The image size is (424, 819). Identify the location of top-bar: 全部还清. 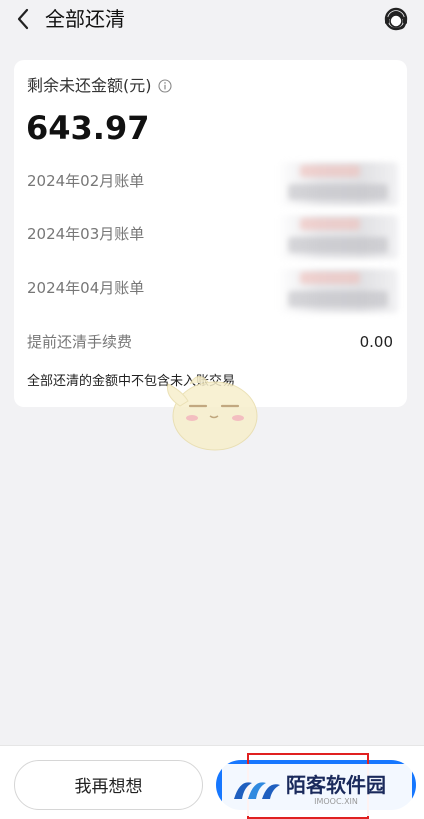
(212, 20).